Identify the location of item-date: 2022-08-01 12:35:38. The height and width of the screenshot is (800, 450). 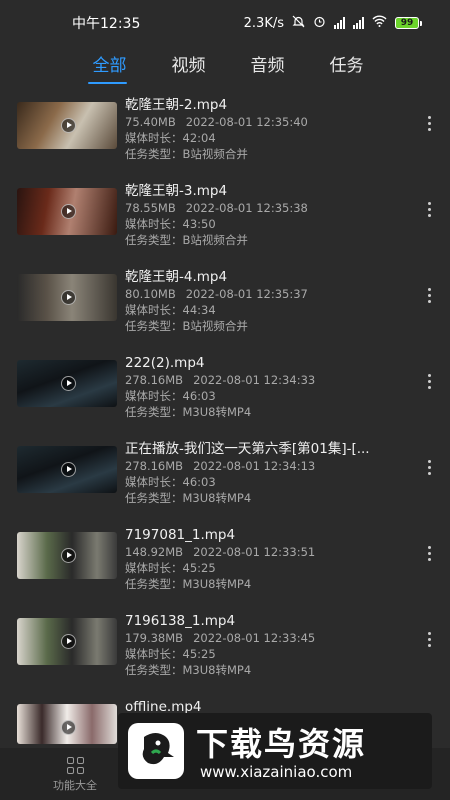
(246, 208).